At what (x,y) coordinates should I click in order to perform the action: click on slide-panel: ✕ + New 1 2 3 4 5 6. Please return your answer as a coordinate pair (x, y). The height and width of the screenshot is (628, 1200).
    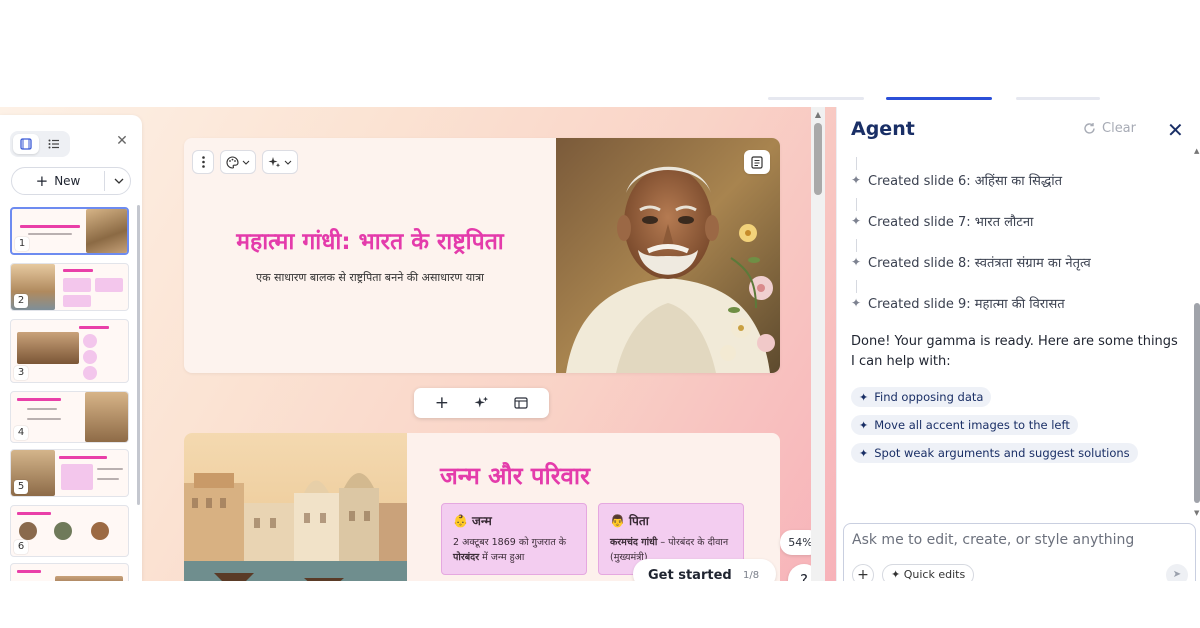
    Looking at the image, I should click on (71, 348).